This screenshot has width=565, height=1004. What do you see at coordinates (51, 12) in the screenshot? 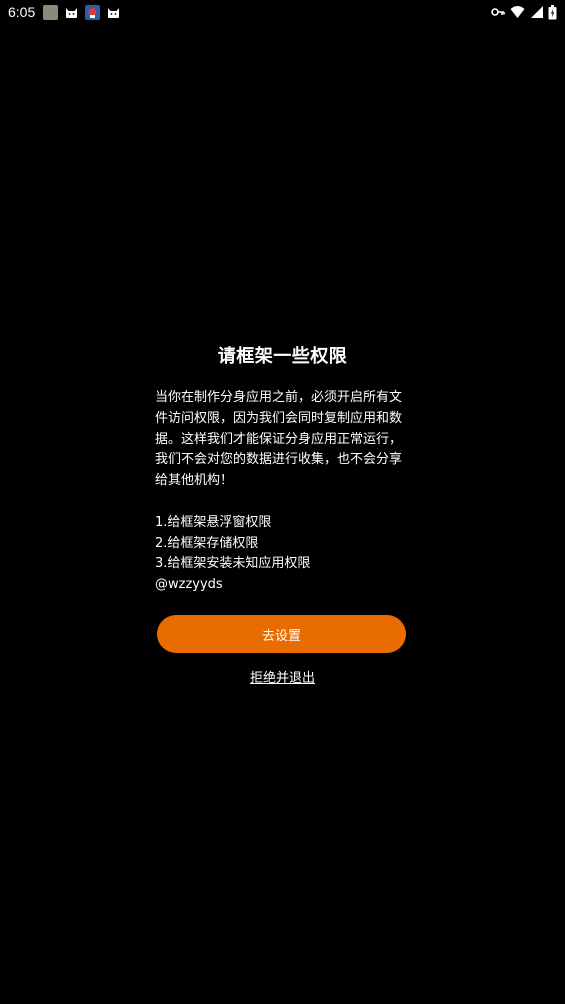
I see `image-thumbnail-icon` at bounding box center [51, 12].